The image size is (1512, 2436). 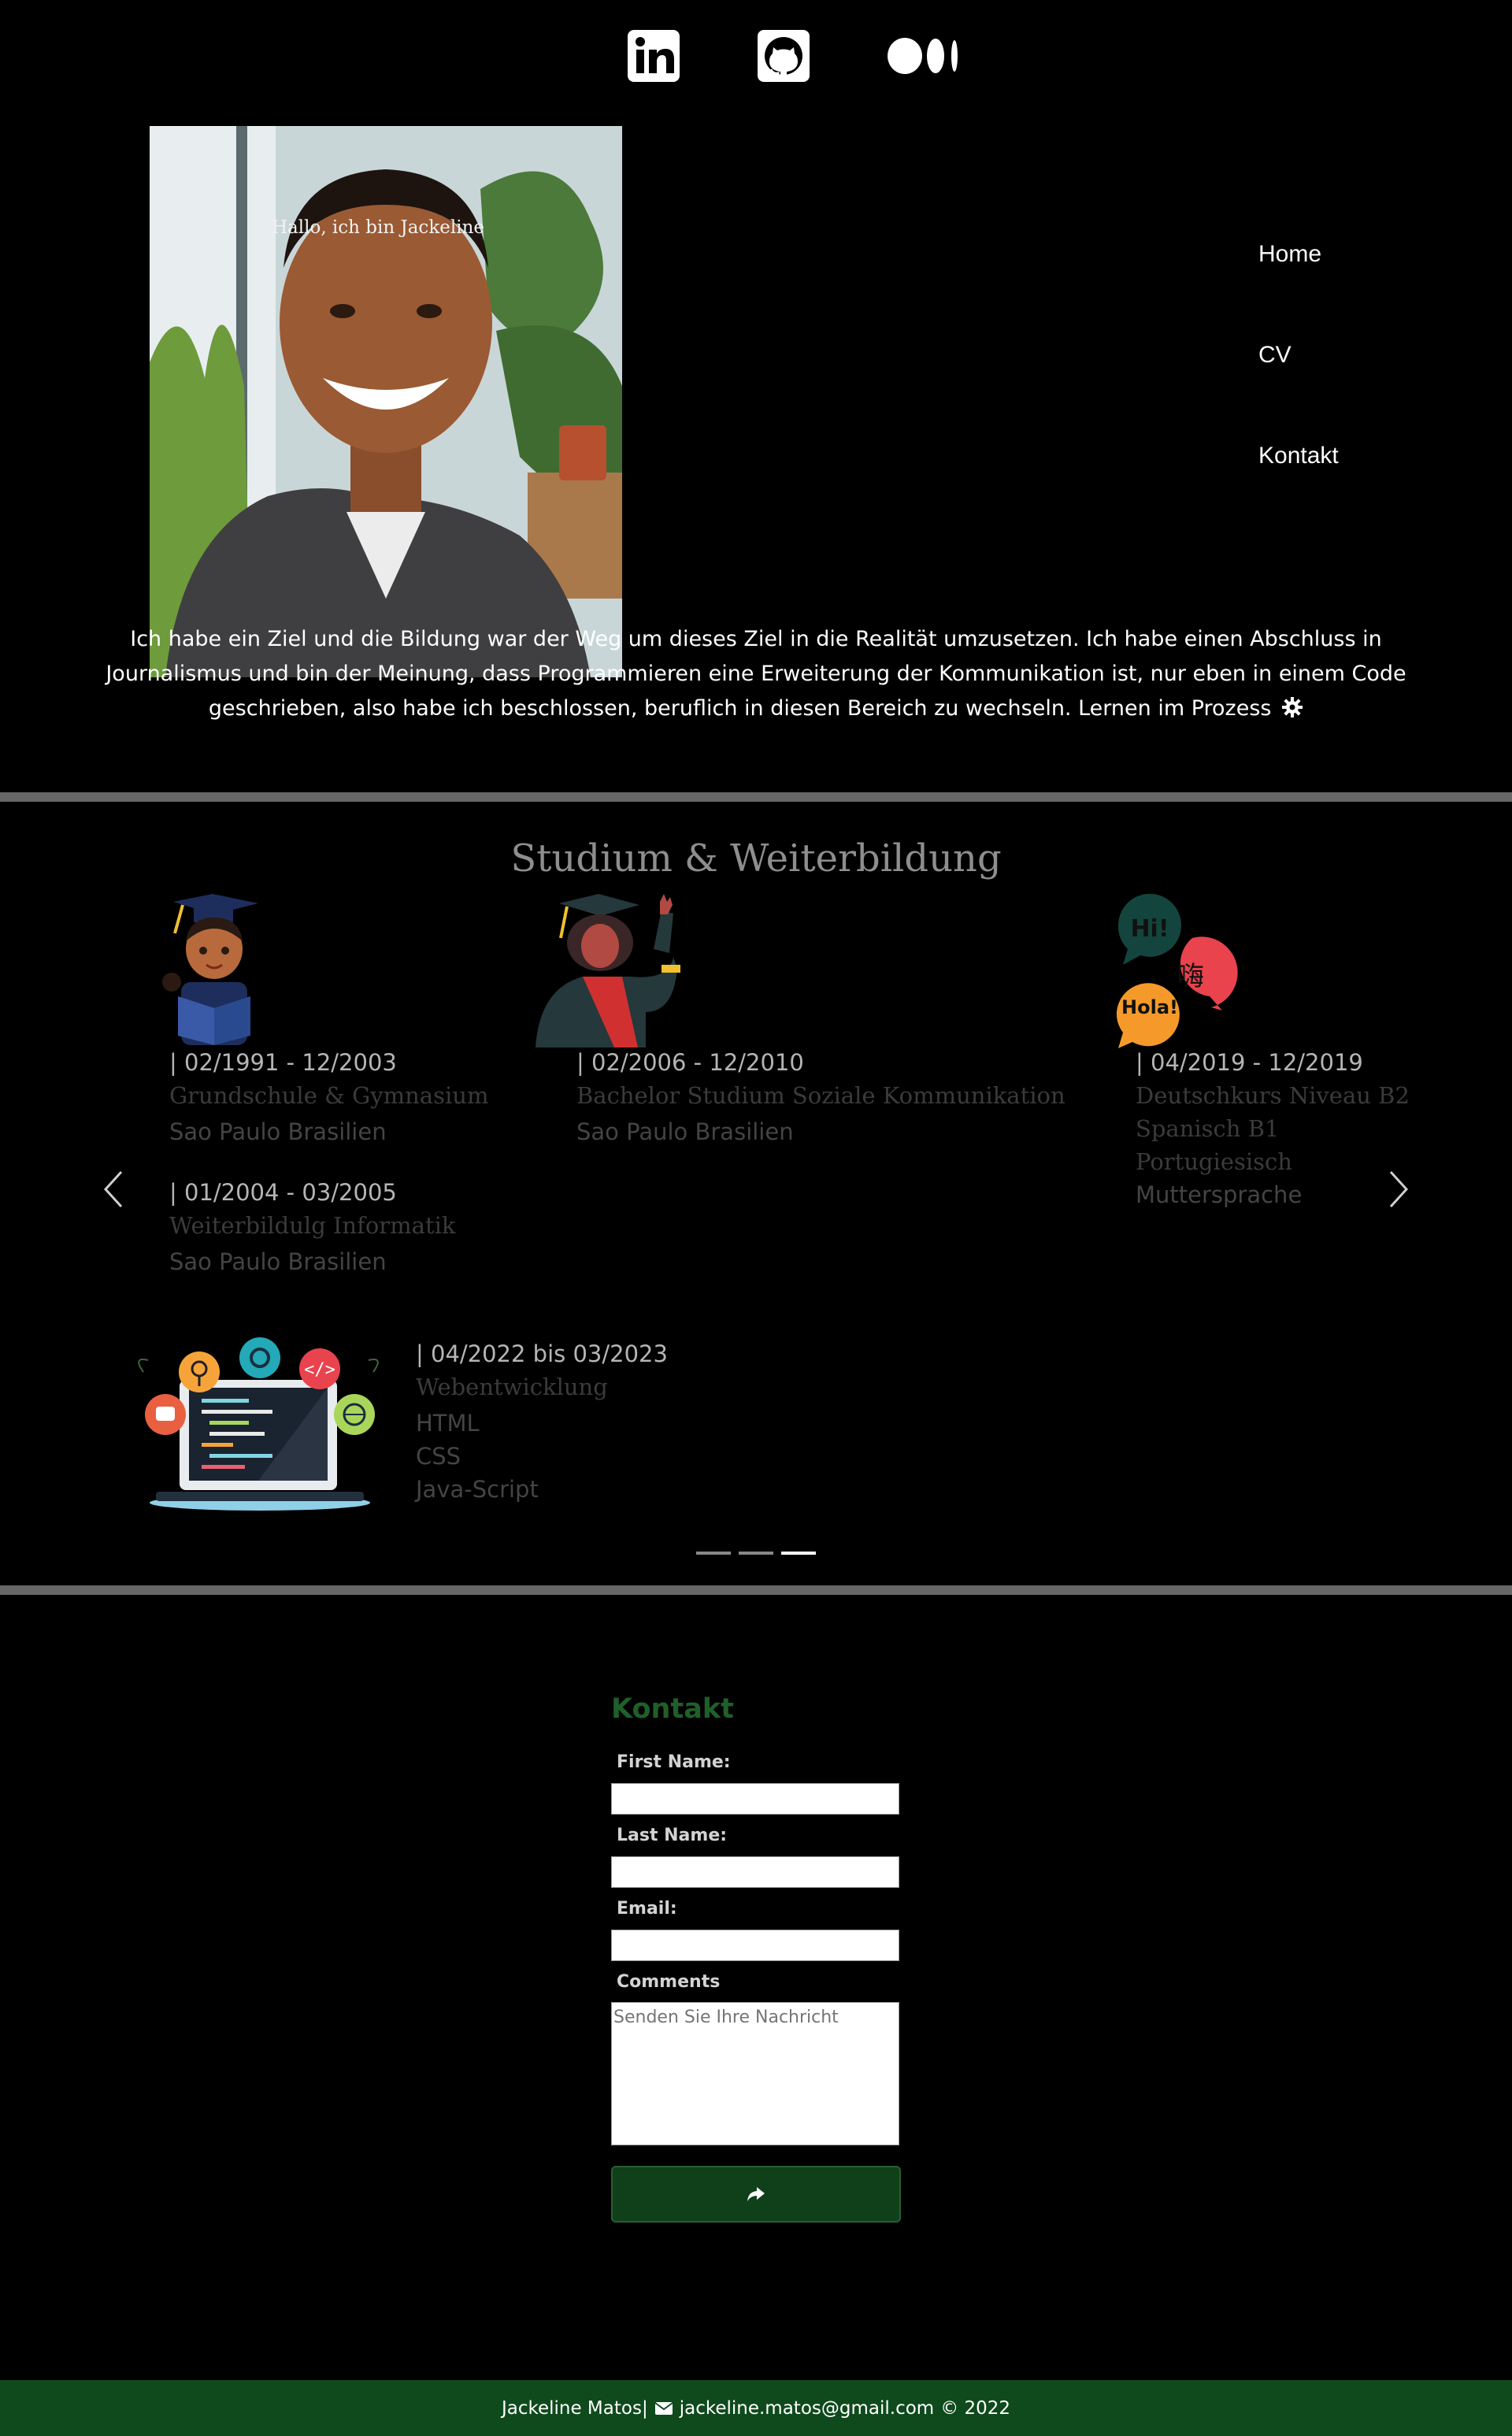 I want to click on nav-kontakt: Kontakt, so click(x=1298, y=456).